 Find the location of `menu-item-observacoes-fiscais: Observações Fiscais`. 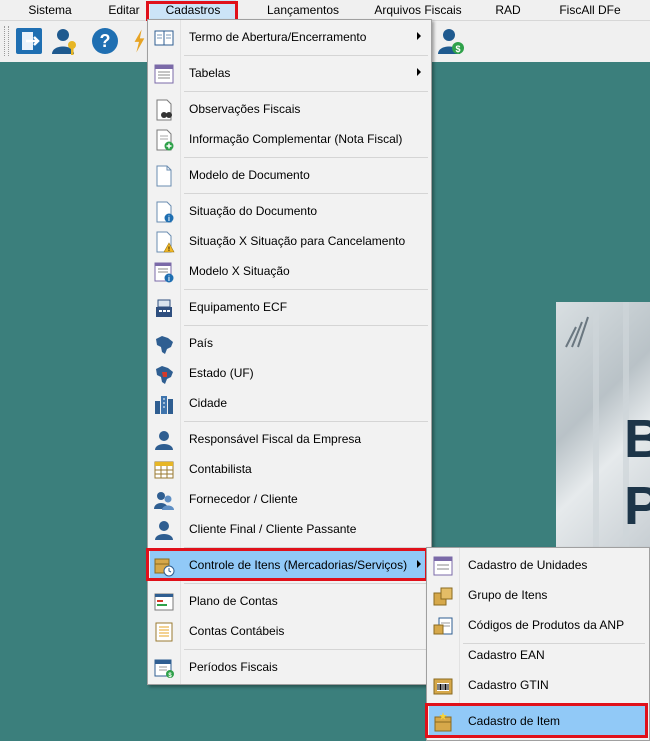

menu-item-observacoes-fiscais: Observações Fiscais is located at coordinates (289, 109).